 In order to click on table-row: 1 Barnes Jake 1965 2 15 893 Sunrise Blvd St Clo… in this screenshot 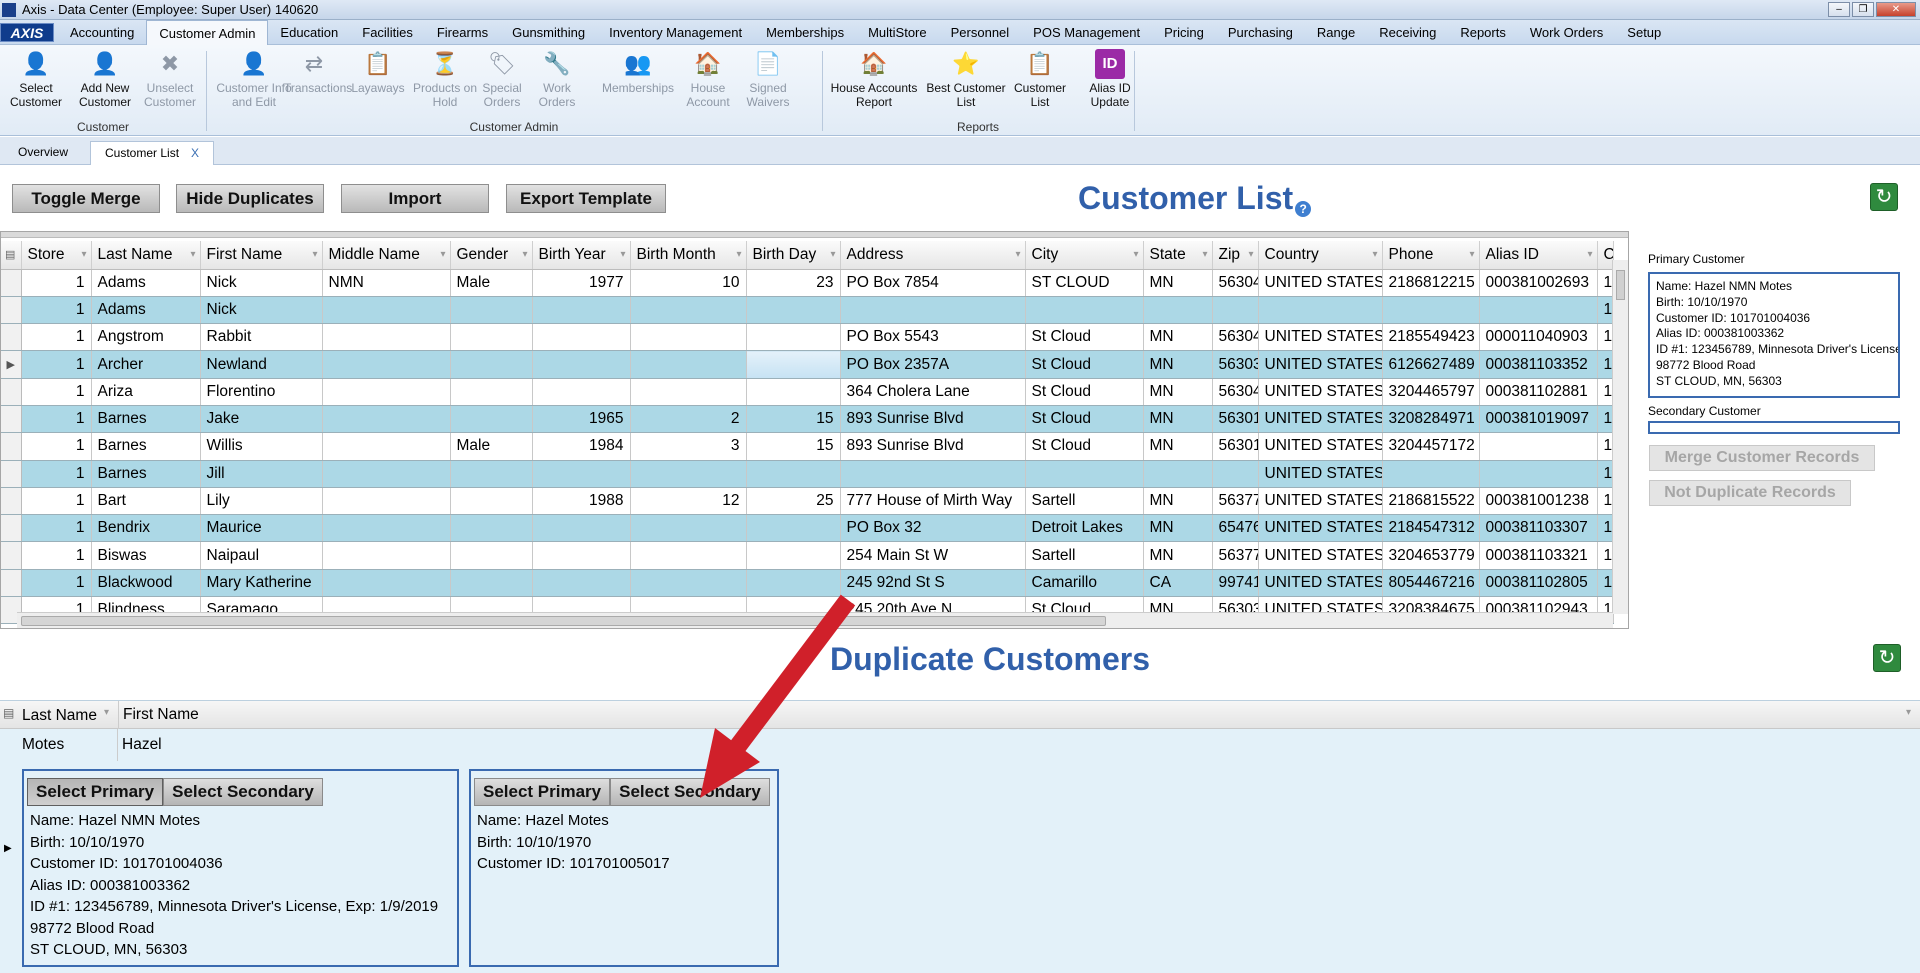, I will do `click(807, 419)`.